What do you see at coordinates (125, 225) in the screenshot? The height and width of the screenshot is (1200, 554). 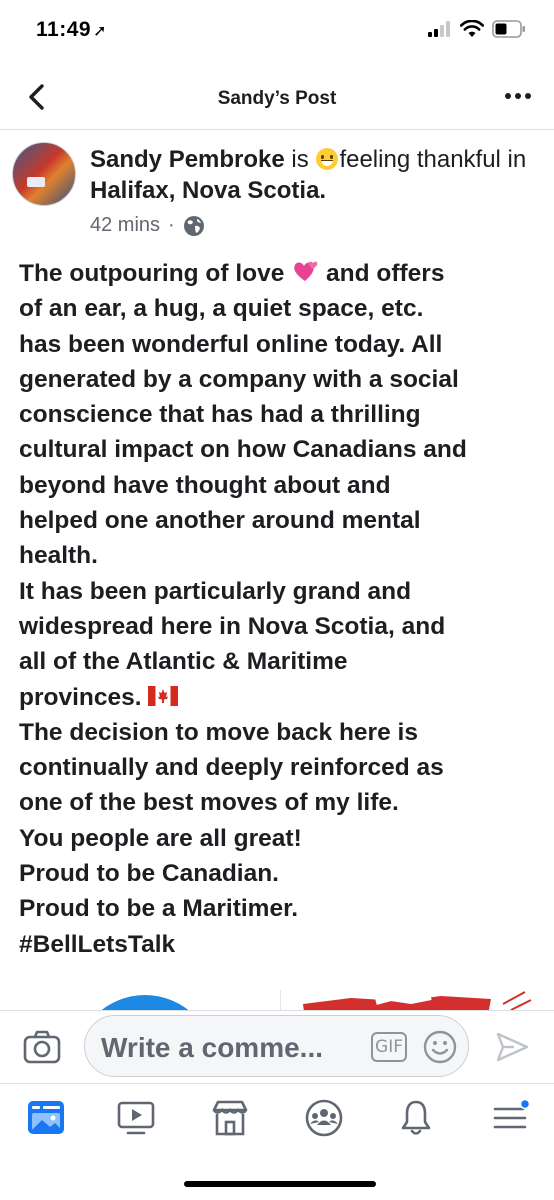 I see `post-time: 42 mins` at bounding box center [125, 225].